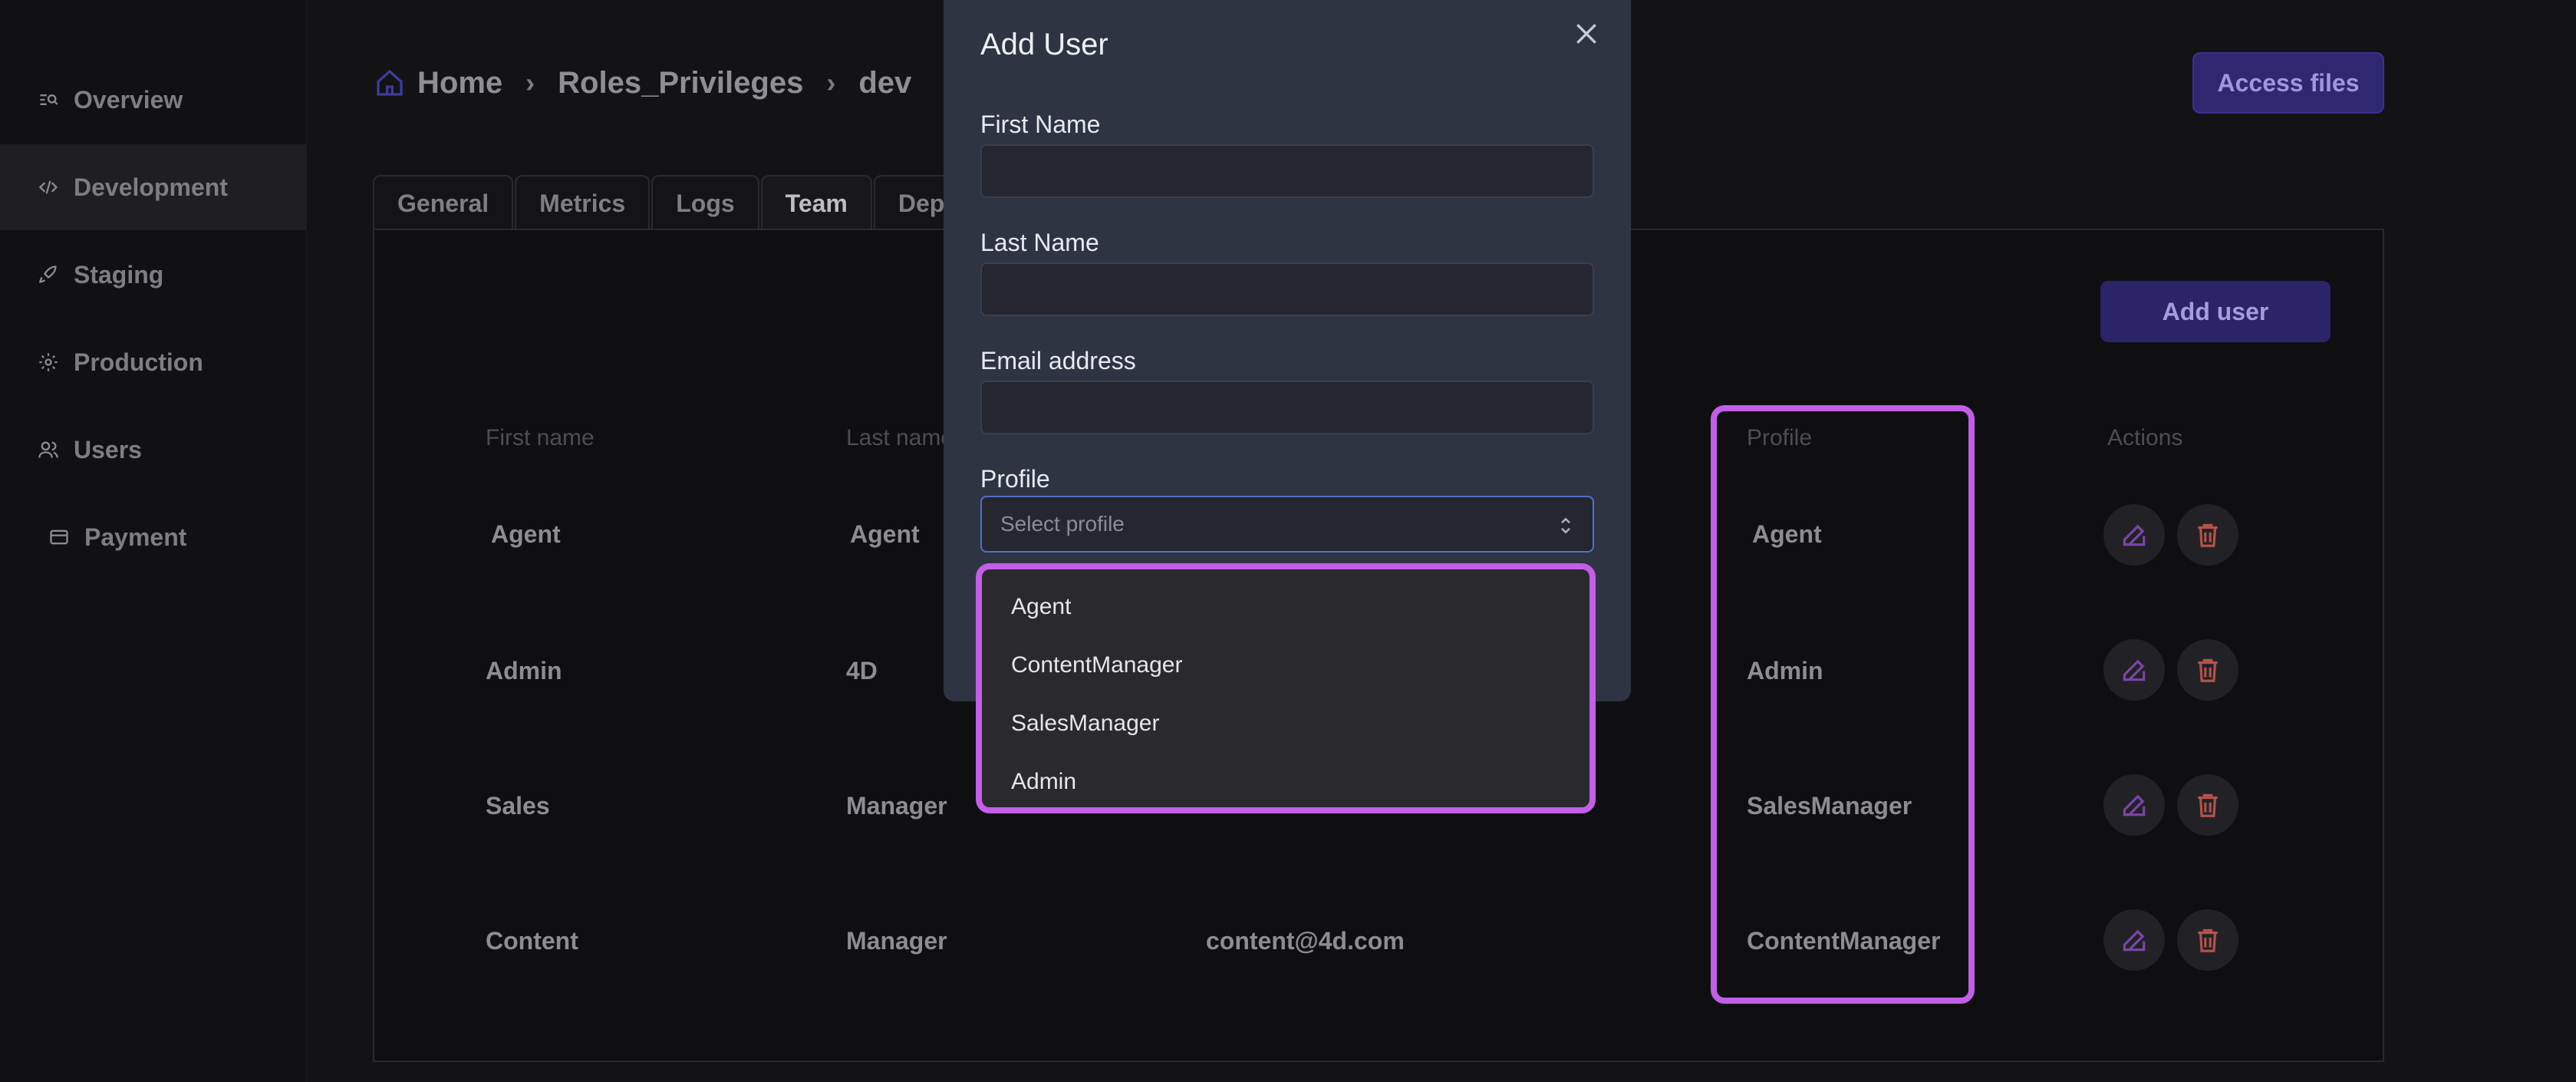 This screenshot has width=2576, height=1082. I want to click on breadcrumb-roles: Roles_Privileges, so click(680, 83).